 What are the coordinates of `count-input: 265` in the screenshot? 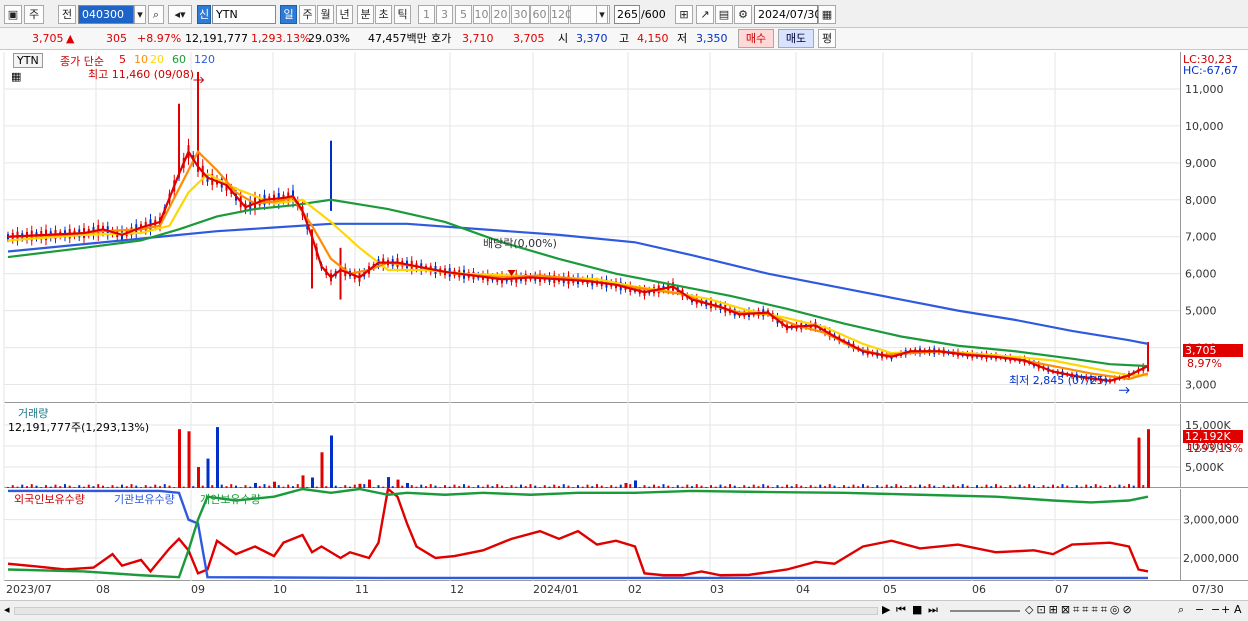 It's located at (627, 14).